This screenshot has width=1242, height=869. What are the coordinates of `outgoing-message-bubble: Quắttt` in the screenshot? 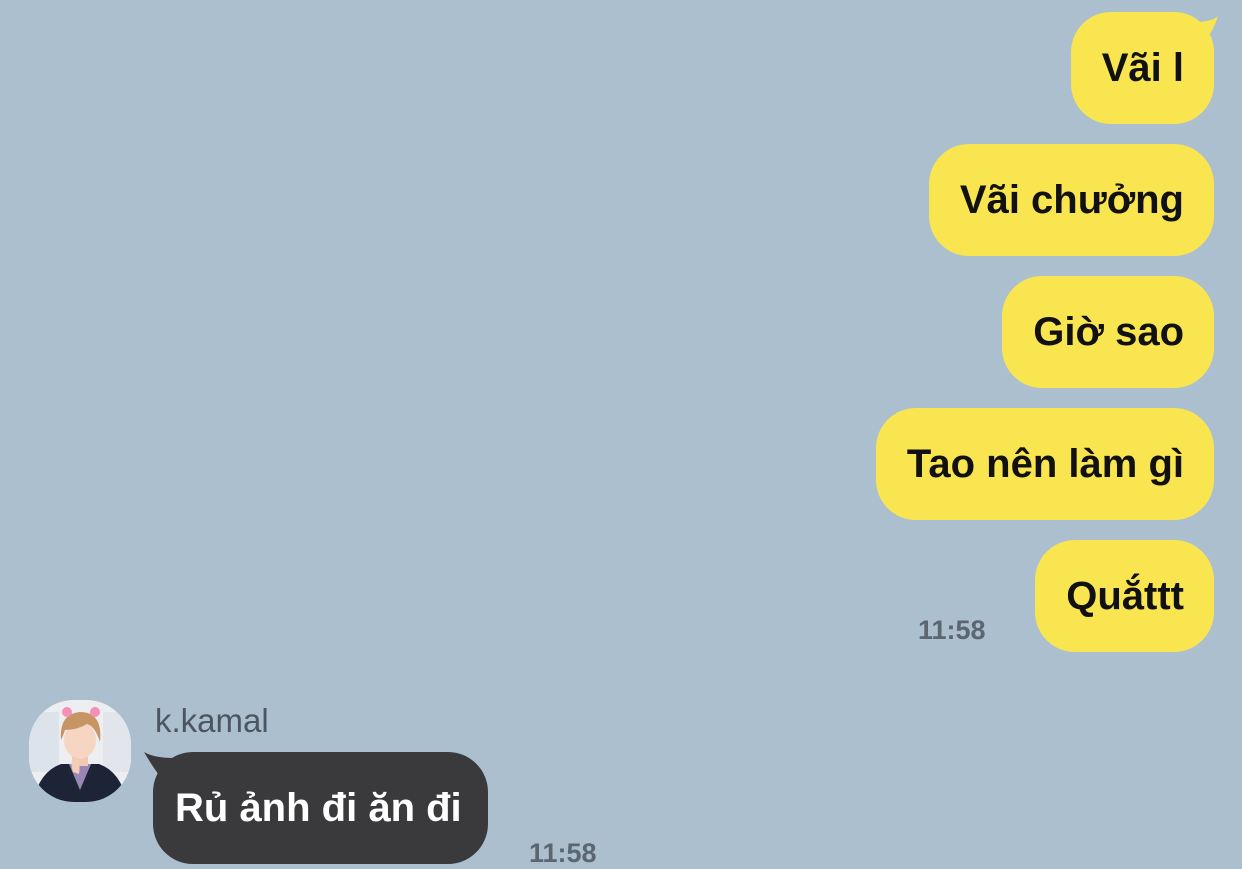 It's located at (1124, 596).